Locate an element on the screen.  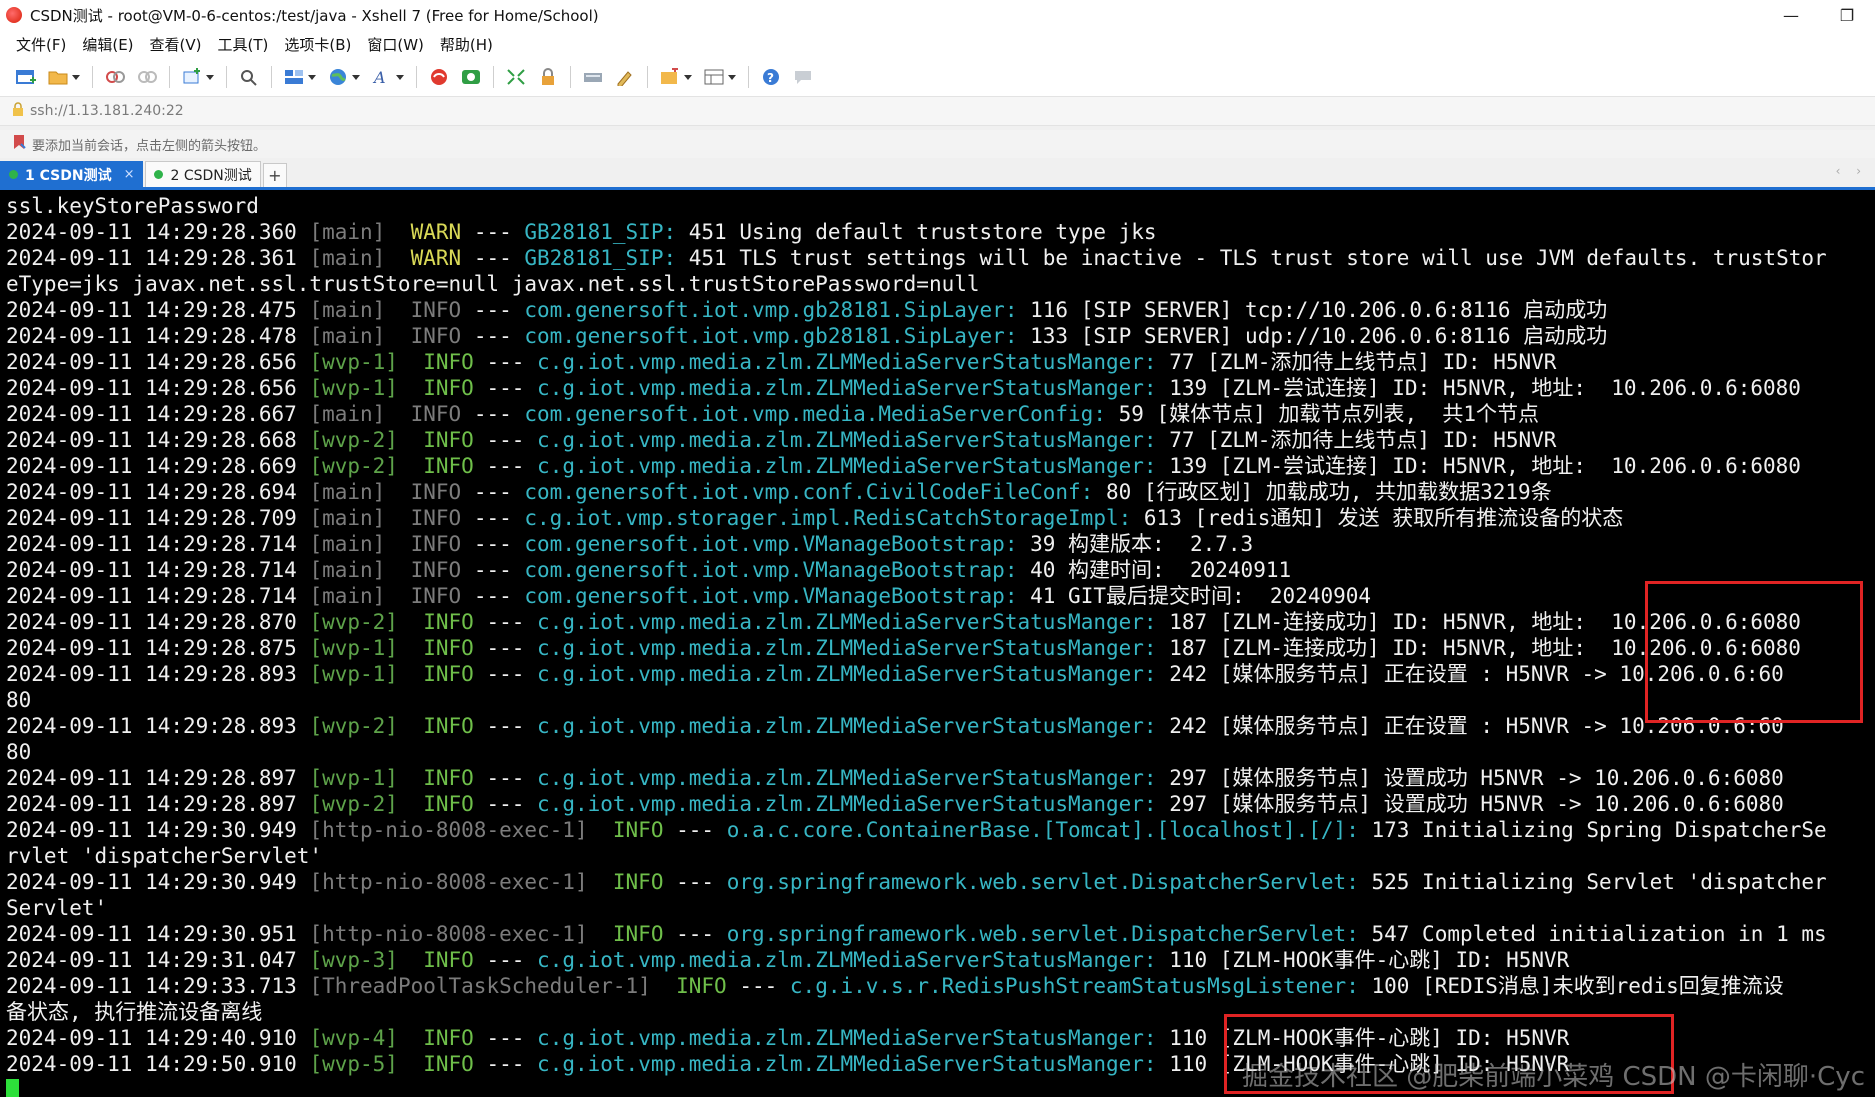
log-text: ssl.keyStorePassword is located at coordinates (132, 206).